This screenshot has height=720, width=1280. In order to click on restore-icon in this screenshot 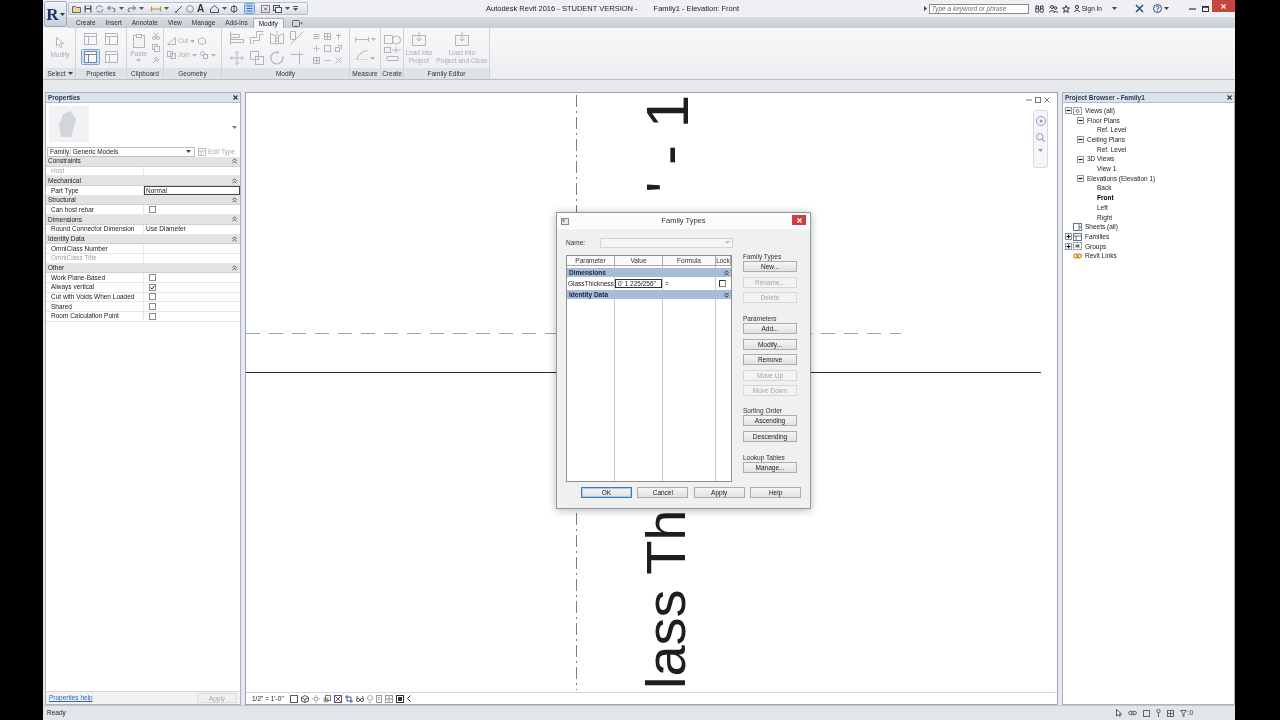, I will do `click(1038, 100)`.